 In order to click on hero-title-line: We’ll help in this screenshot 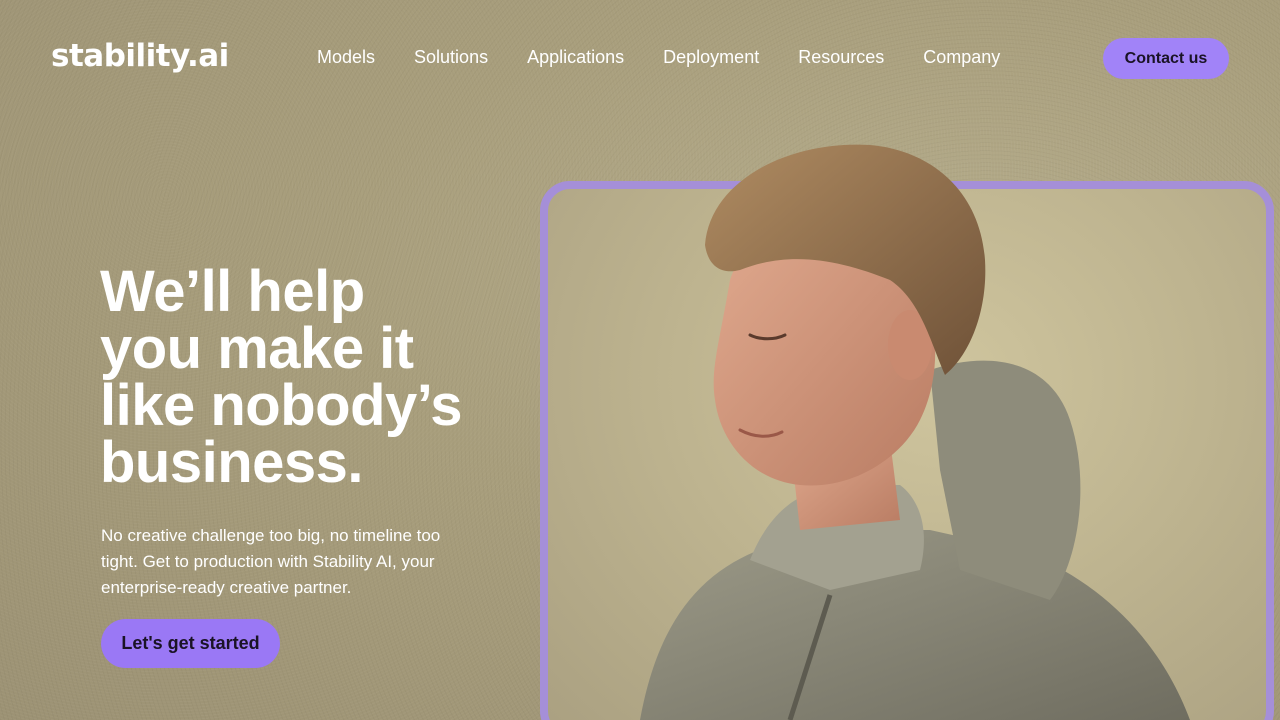, I will do `click(232, 291)`.